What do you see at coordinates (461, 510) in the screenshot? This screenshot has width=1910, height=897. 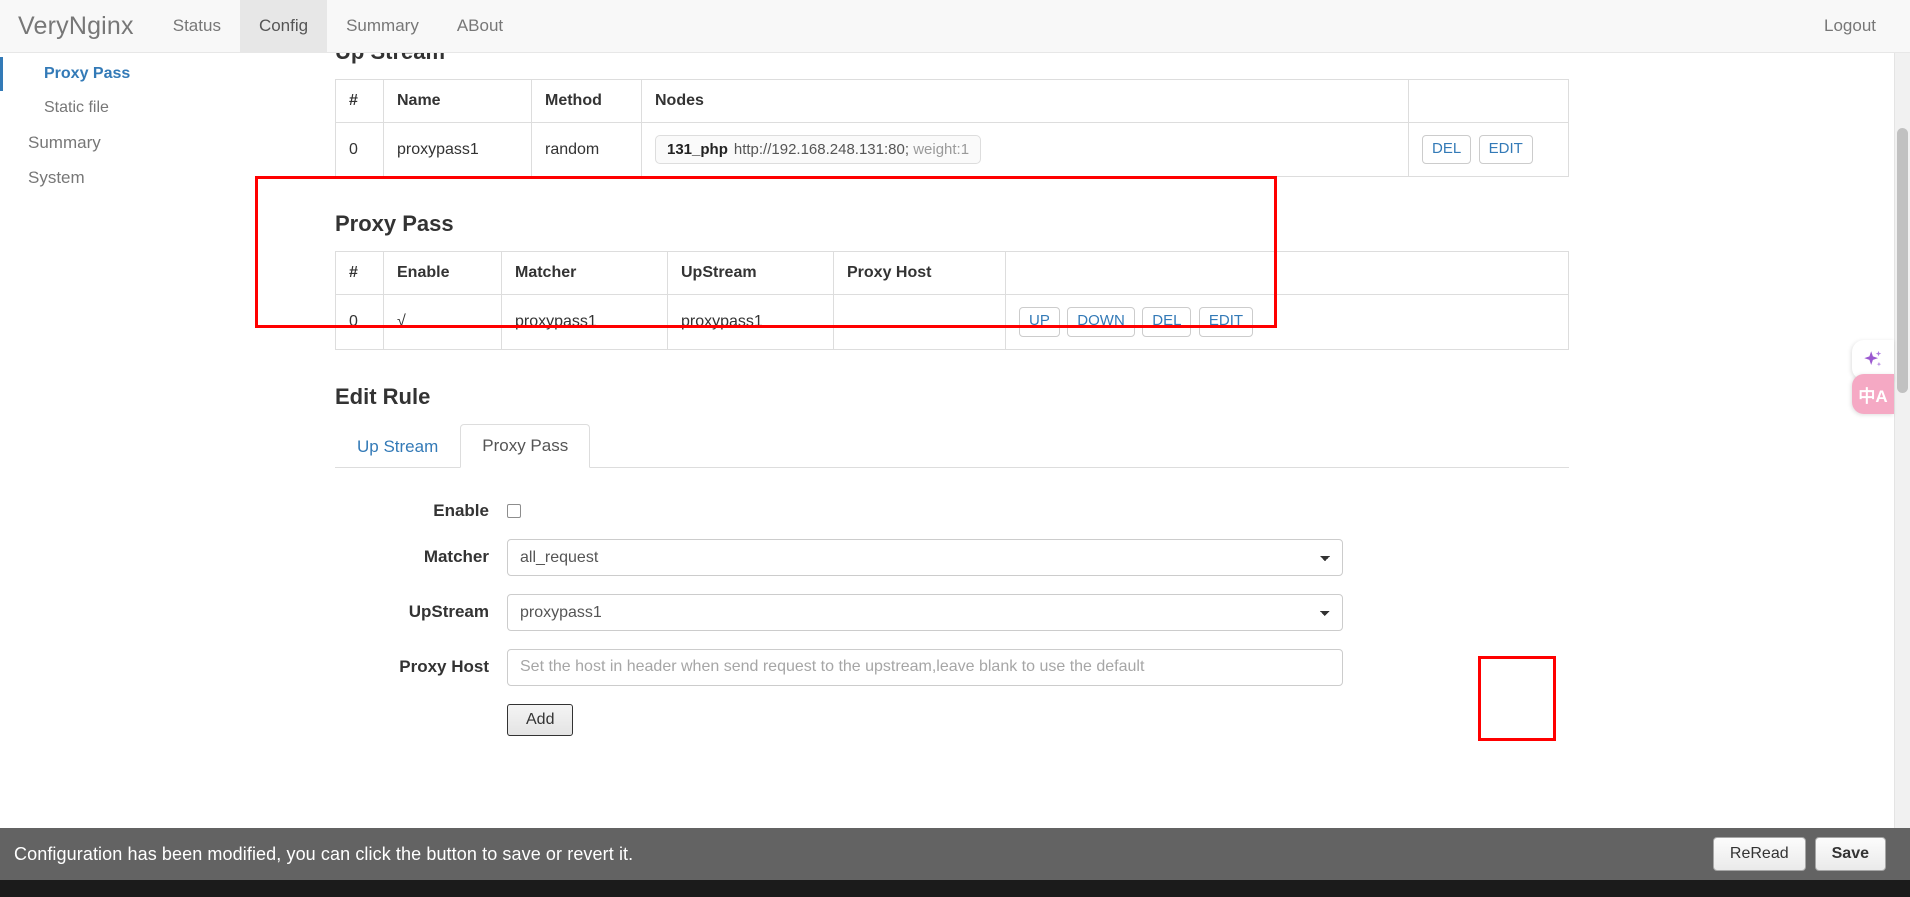 I see `enable-label: Enable` at bounding box center [461, 510].